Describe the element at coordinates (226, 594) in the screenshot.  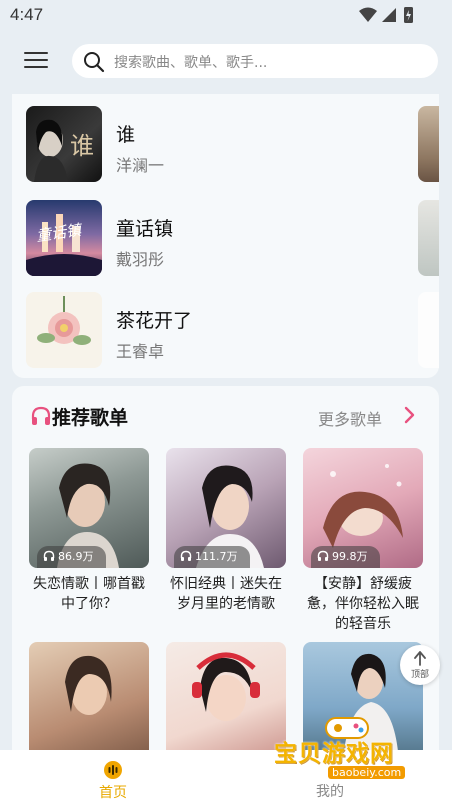
I see `playlist-name: 怀旧经典丨迷失在岁月里的老情歌` at that location.